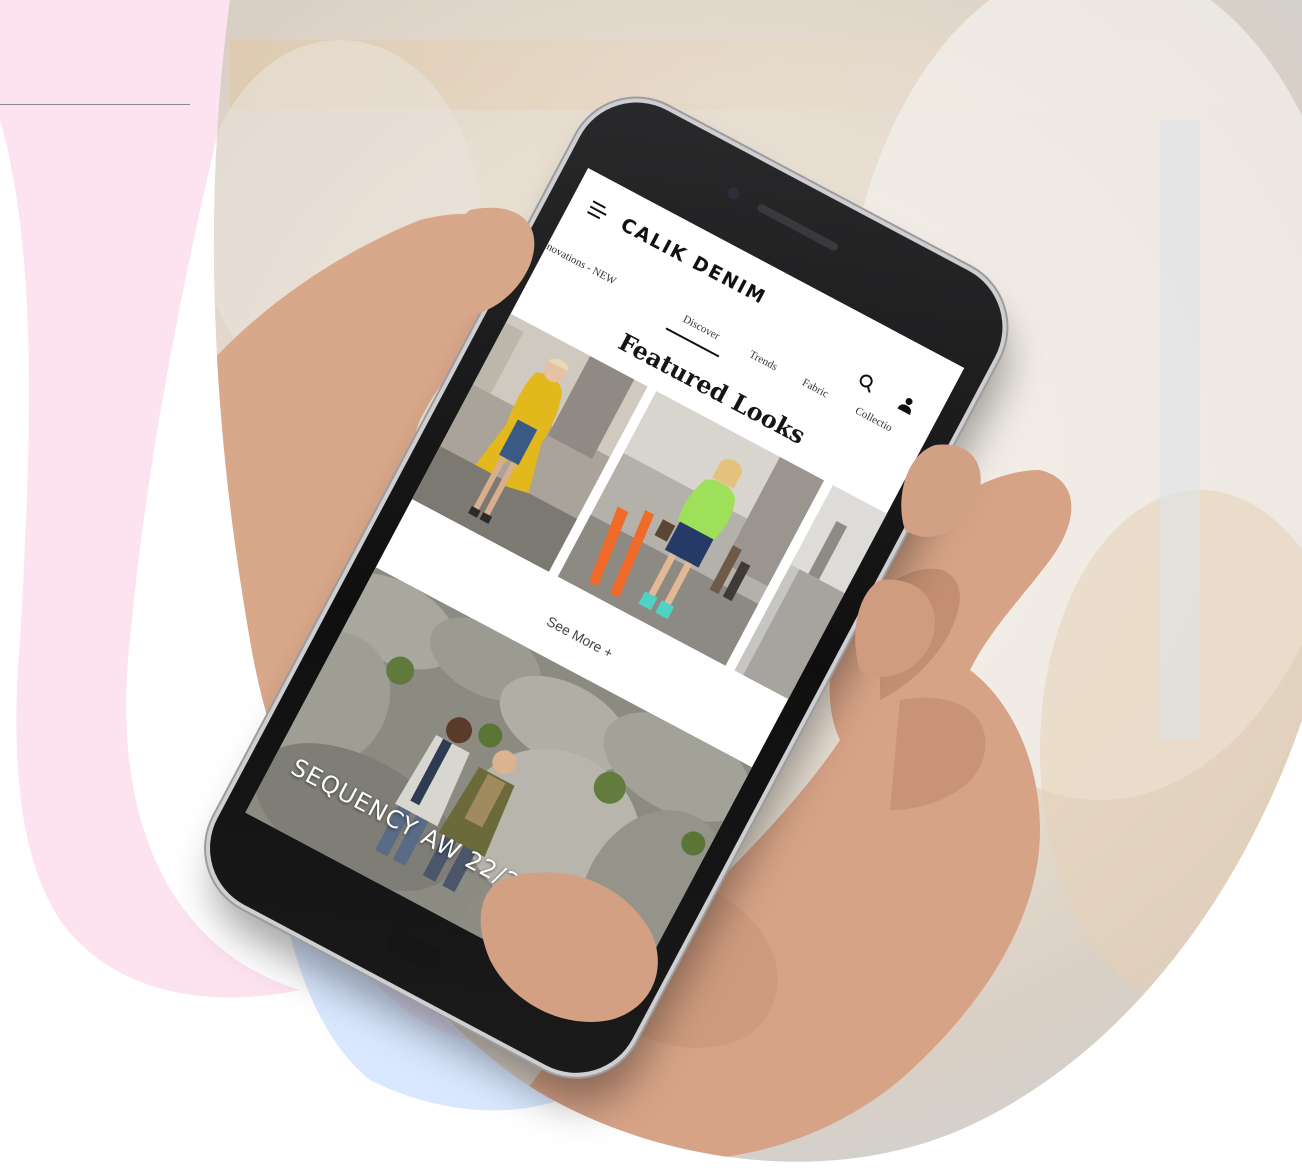 The height and width of the screenshot is (1172, 1302). What do you see at coordinates (763, 360) in the screenshot?
I see `tab-trends: Trends` at bounding box center [763, 360].